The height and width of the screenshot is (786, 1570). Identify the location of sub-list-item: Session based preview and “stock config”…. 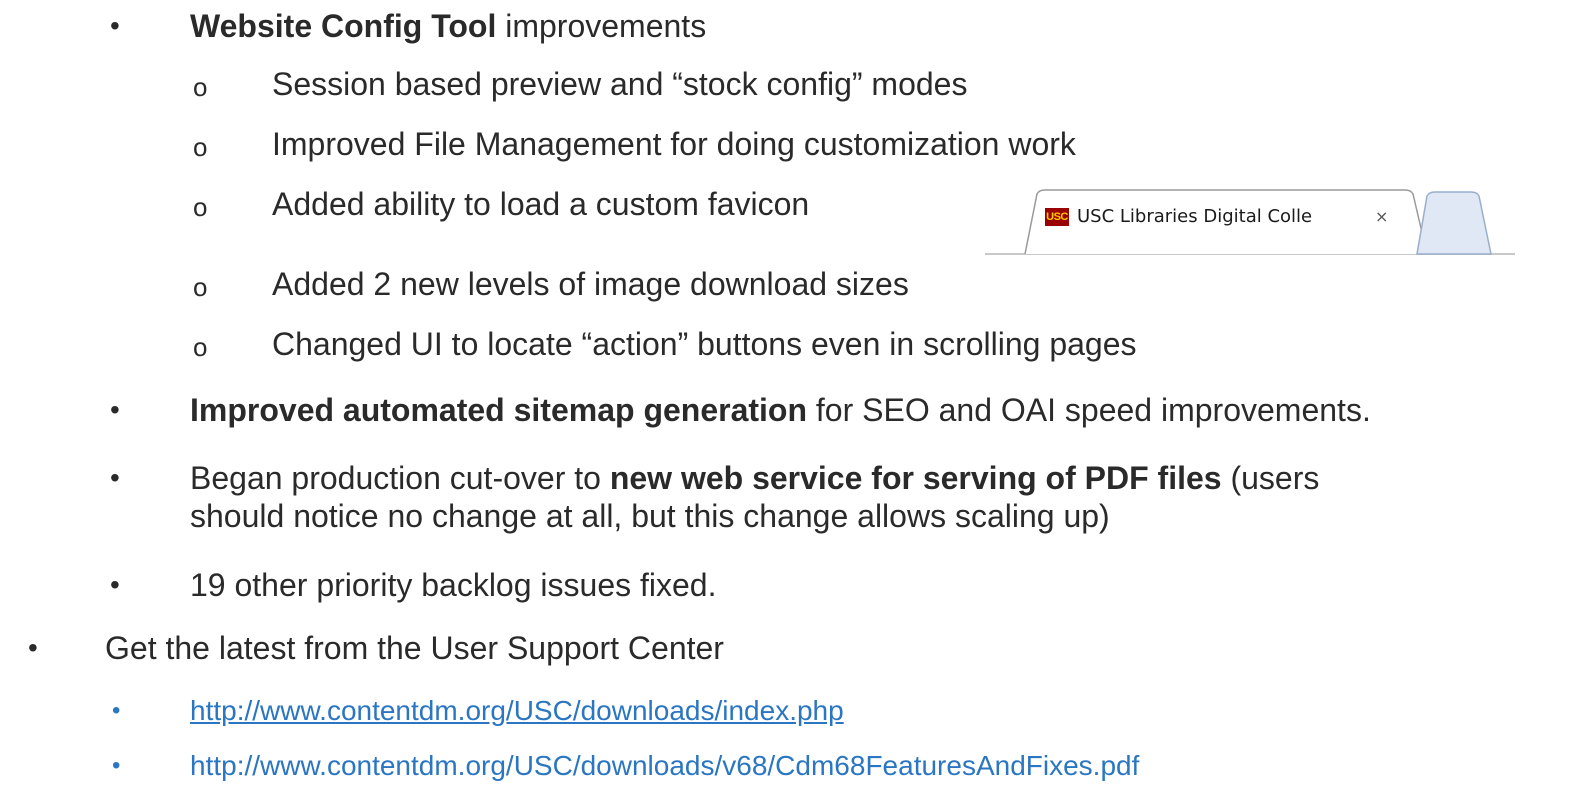
(620, 84).